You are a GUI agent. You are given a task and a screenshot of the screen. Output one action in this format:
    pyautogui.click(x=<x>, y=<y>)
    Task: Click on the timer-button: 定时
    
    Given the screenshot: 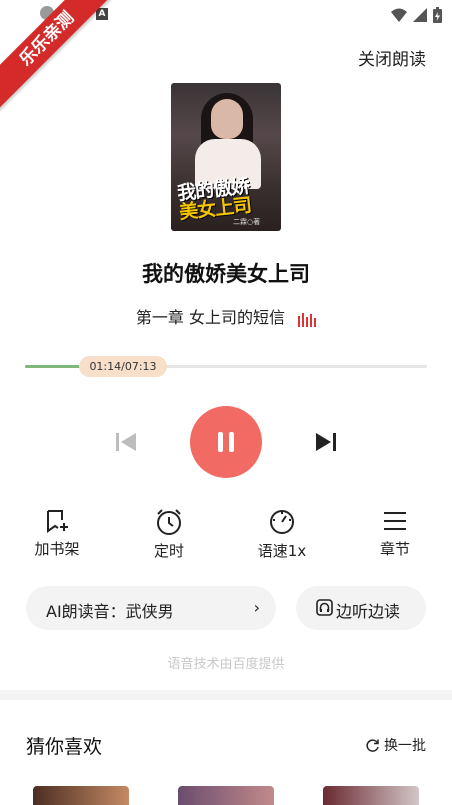 What is the action you would take?
    pyautogui.click(x=169, y=534)
    